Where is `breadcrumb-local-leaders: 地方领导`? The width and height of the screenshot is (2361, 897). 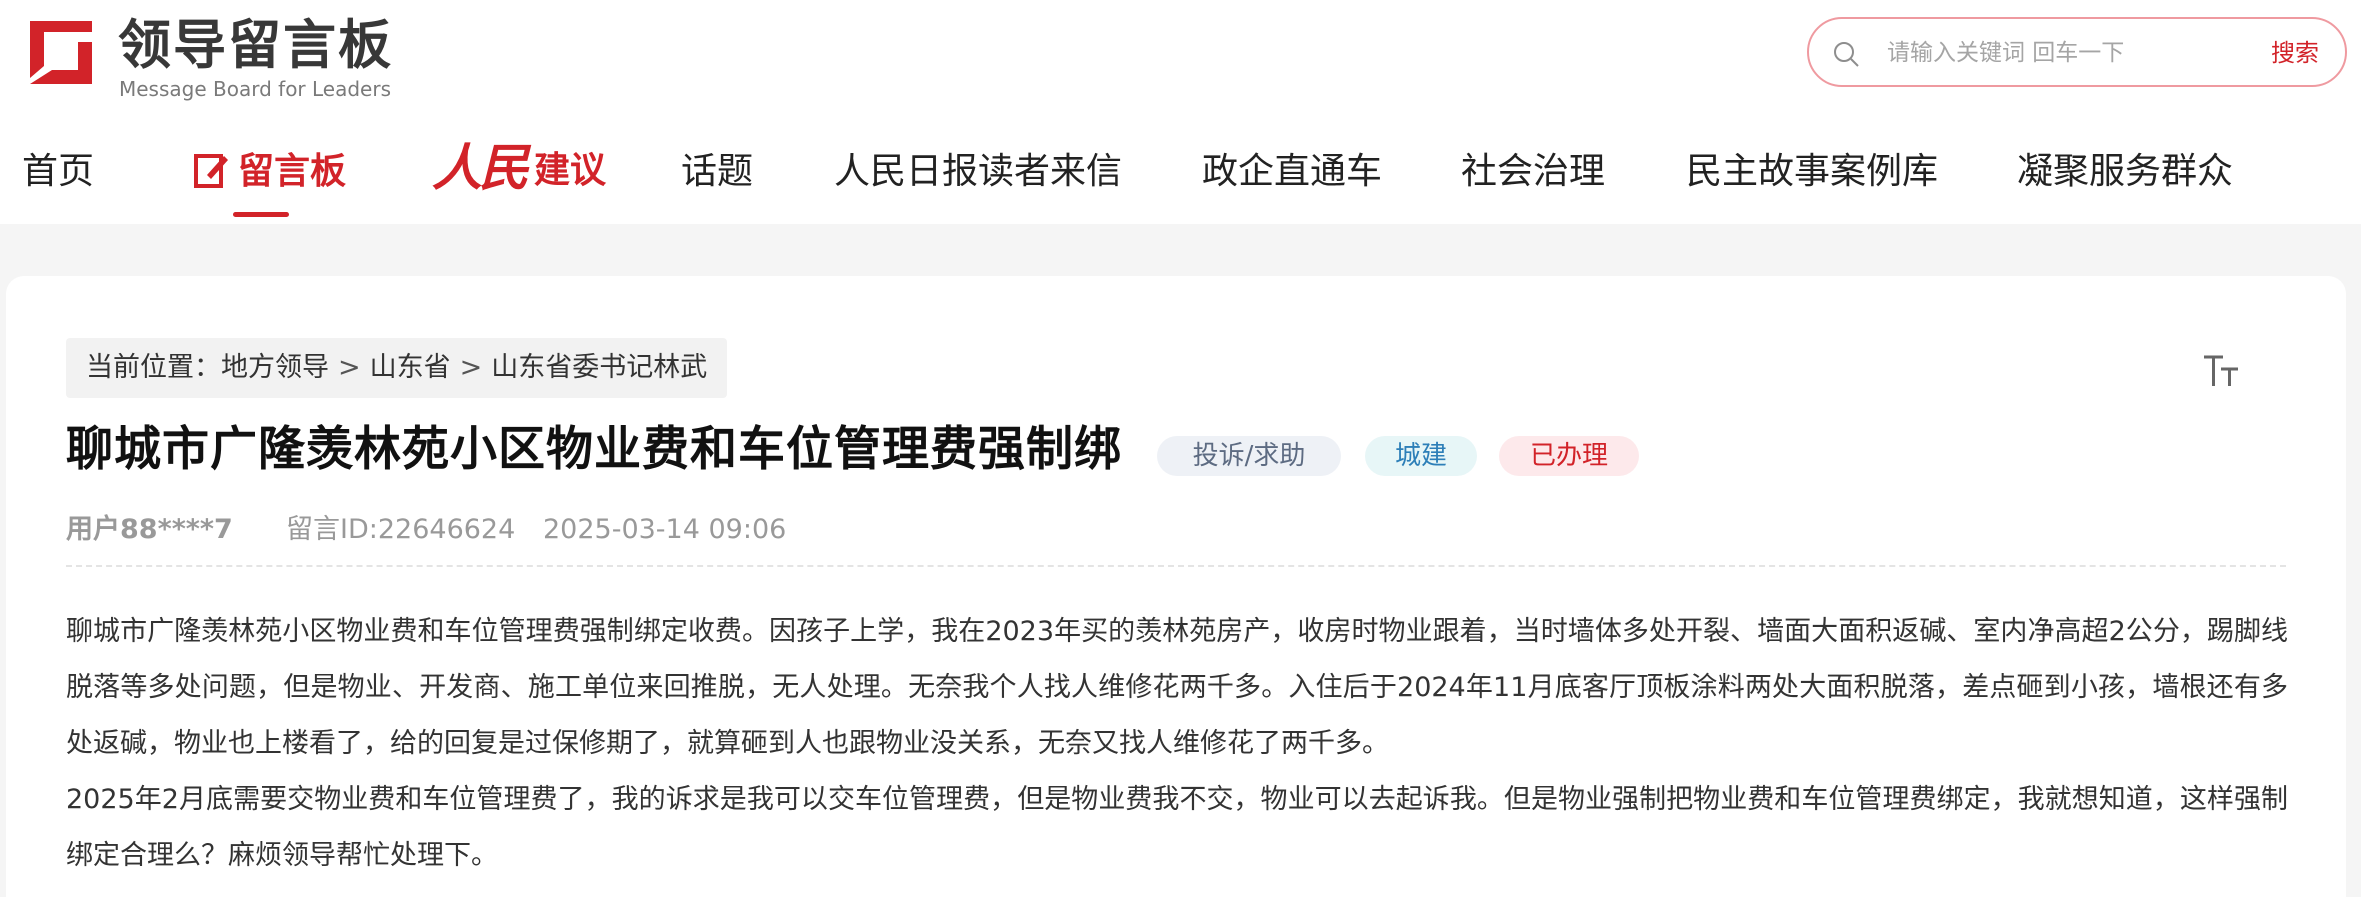 breadcrumb-local-leaders: 地方领导 is located at coordinates (275, 368).